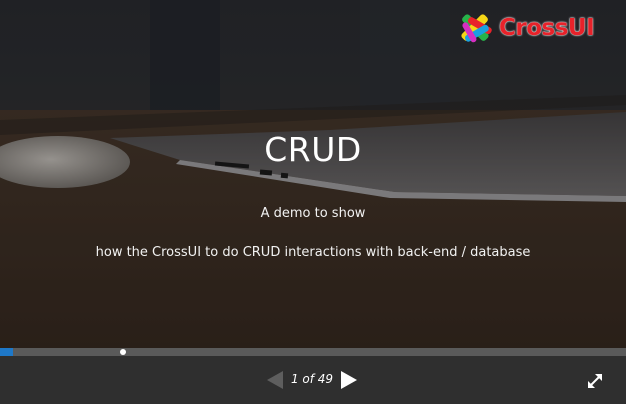 This screenshot has width=626, height=404. I want to click on crossui-logo: CrossUI, so click(525, 28).